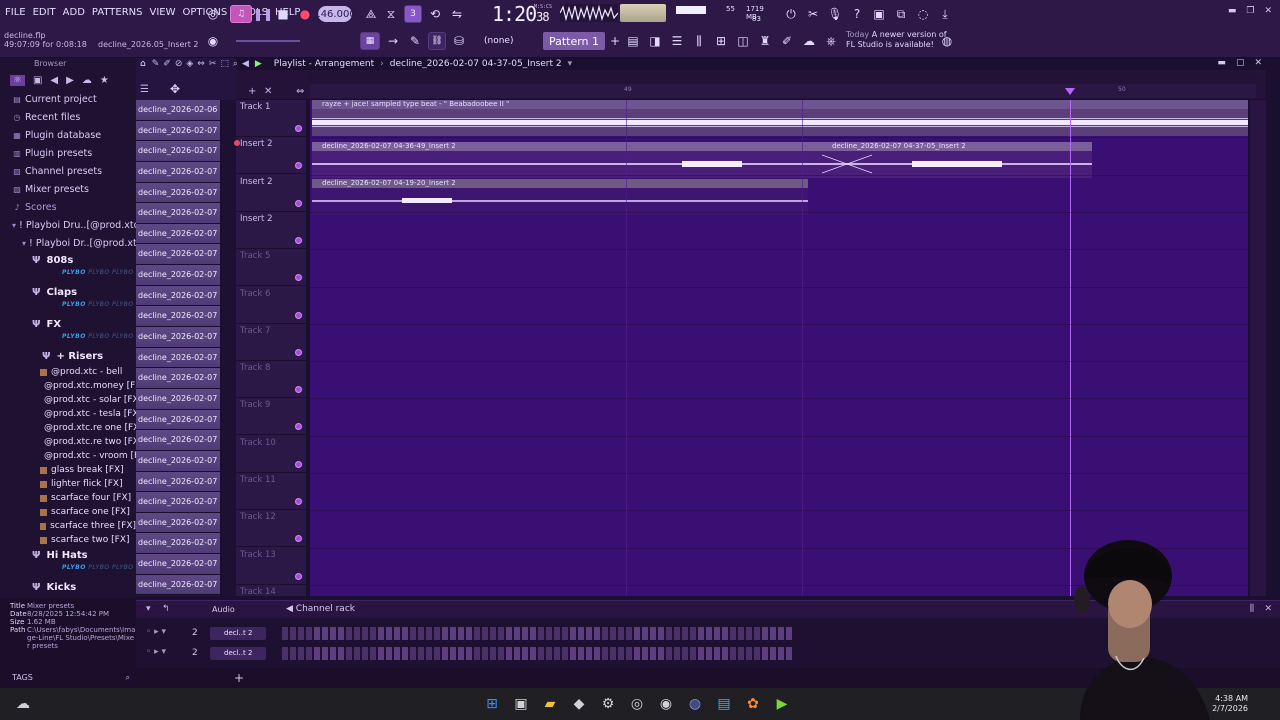 The width and height of the screenshot is (1280, 720). What do you see at coordinates (1240, 63) in the screenshot?
I see `playlist-maximize-icon: ▢` at bounding box center [1240, 63].